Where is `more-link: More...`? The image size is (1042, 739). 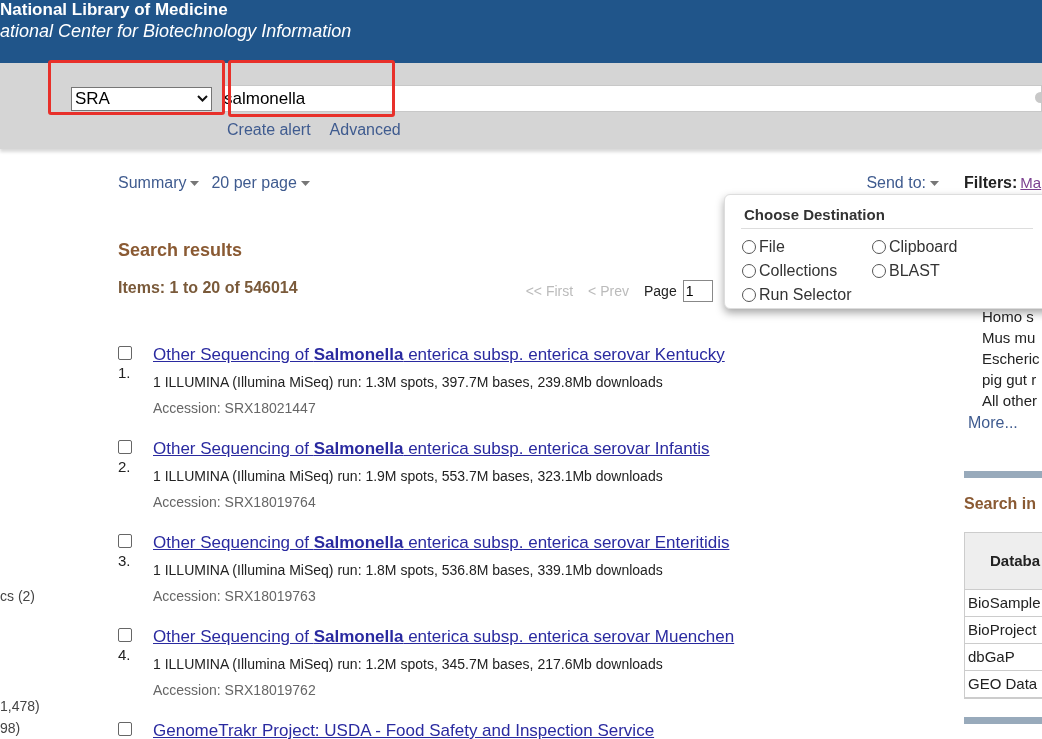 more-link: More... is located at coordinates (1003, 423).